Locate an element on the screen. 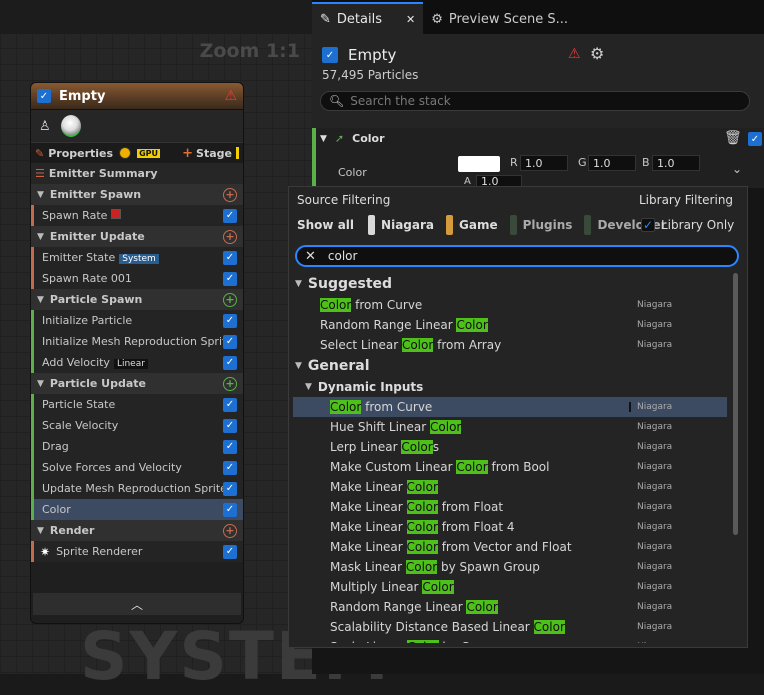 Image resolution: width=764 pixels, height=695 pixels. delete-icon: 🗑︎ is located at coordinates (733, 138).